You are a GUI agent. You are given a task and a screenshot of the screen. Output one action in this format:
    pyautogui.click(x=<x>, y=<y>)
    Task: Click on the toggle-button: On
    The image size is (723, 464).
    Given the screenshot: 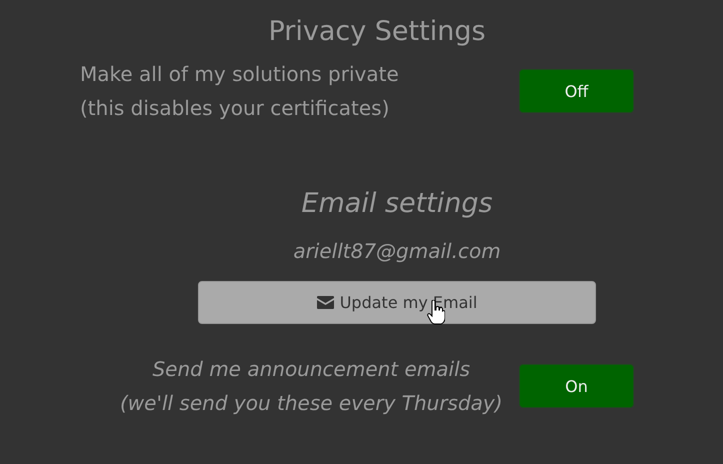 What is the action you would take?
    pyautogui.click(x=576, y=386)
    